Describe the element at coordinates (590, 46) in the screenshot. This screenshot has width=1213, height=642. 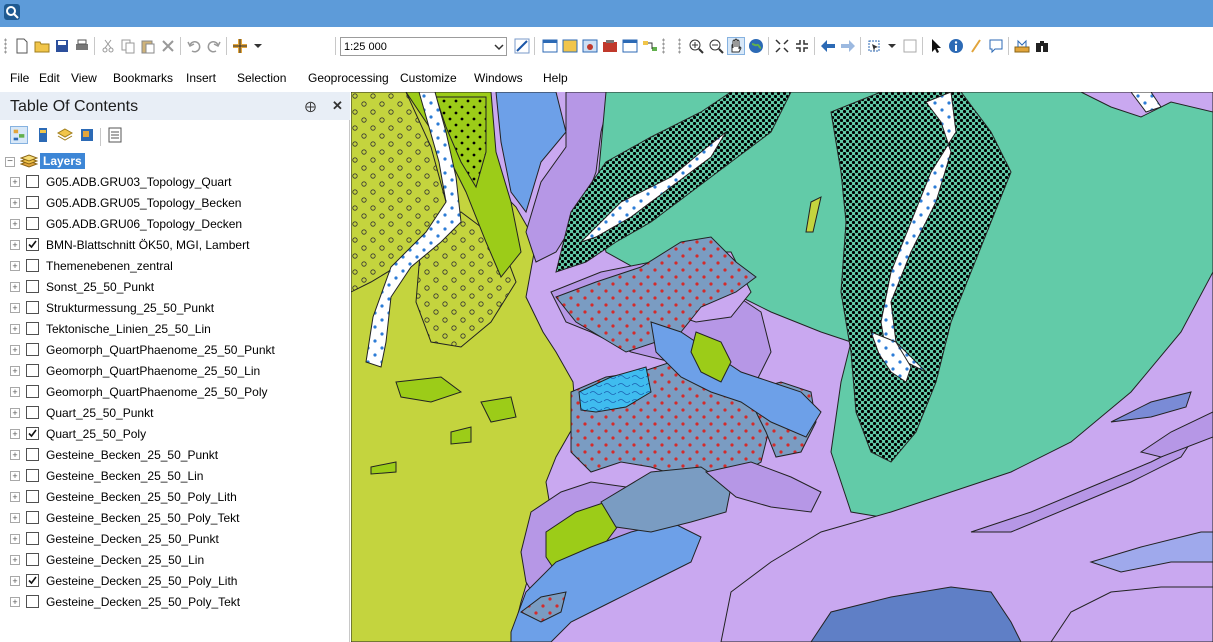
I see `search-window-icon` at that location.